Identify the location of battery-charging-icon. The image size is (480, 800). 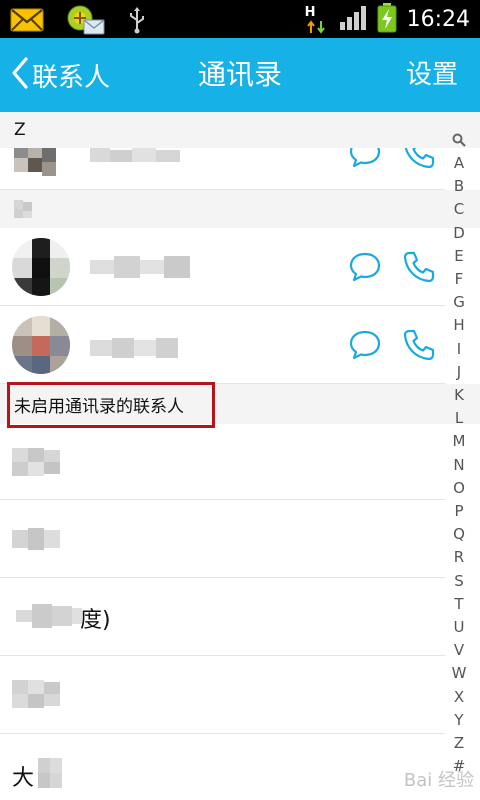
(387, 20).